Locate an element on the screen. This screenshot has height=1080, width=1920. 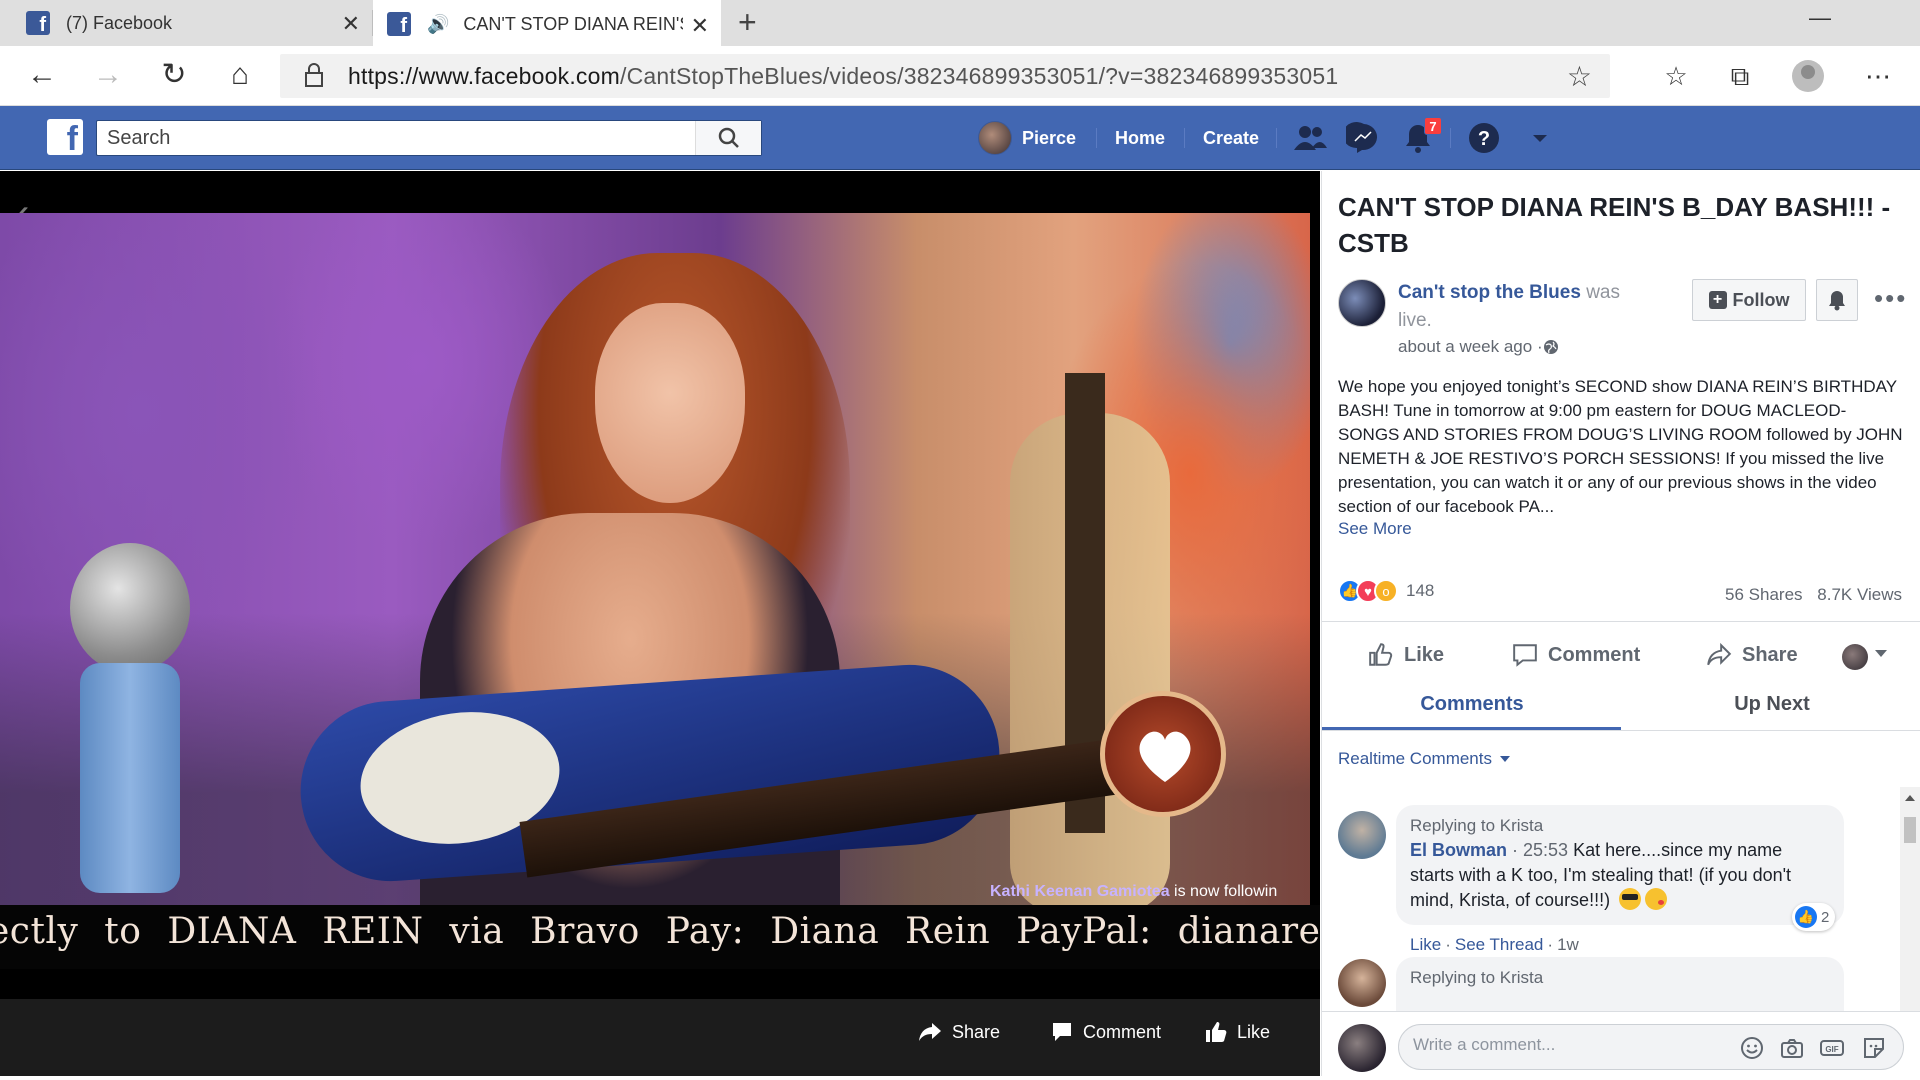
follow-label: Follow is located at coordinates (1761, 299).